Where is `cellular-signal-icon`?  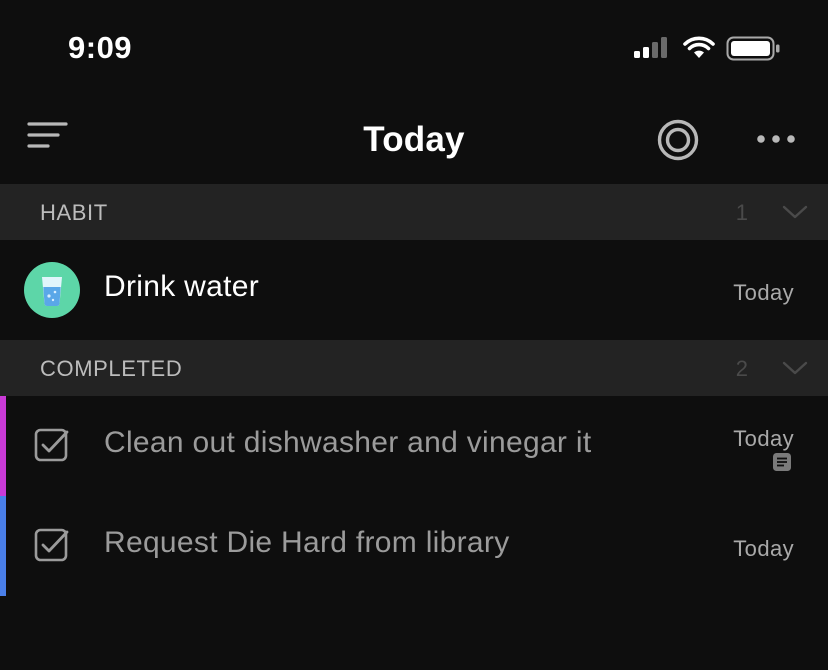 cellular-signal-icon is located at coordinates (650, 47).